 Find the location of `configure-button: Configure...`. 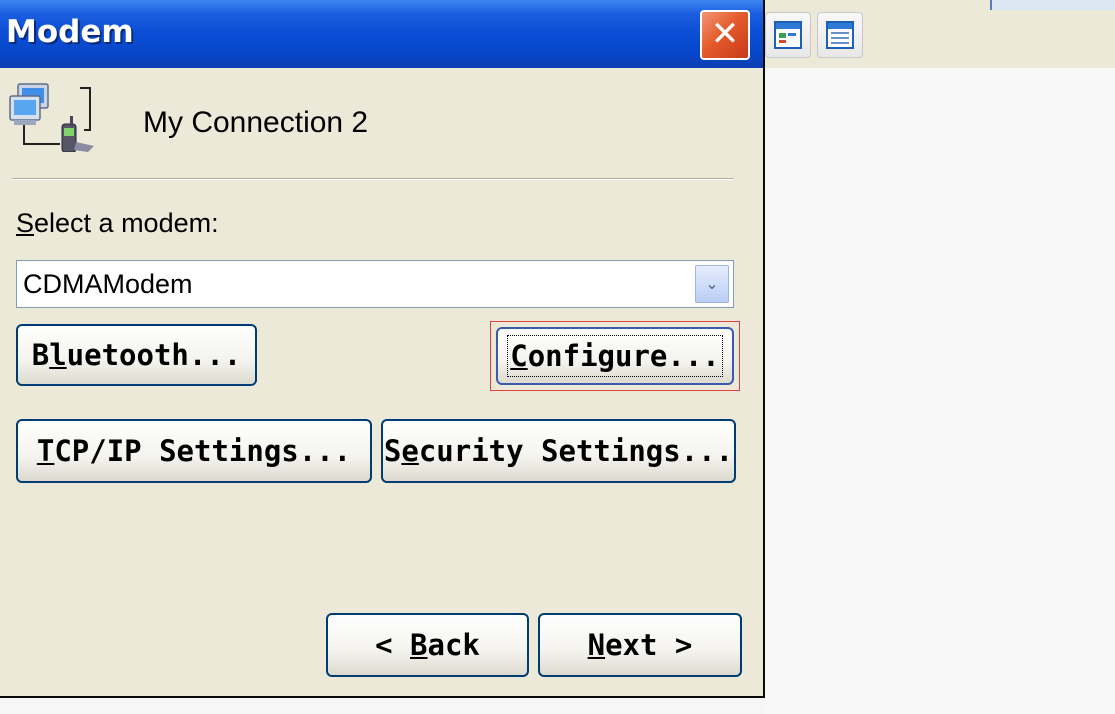

configure-button: Configure... is located at coordinates (615, 356).